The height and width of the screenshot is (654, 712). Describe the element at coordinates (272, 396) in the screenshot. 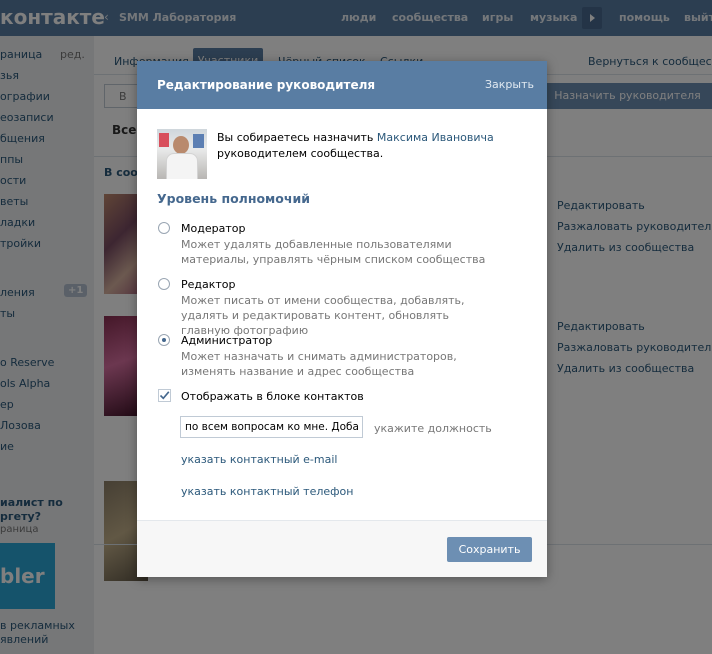

I see `show-in-contacts-label: Отображать в блоке контактов` at that location.